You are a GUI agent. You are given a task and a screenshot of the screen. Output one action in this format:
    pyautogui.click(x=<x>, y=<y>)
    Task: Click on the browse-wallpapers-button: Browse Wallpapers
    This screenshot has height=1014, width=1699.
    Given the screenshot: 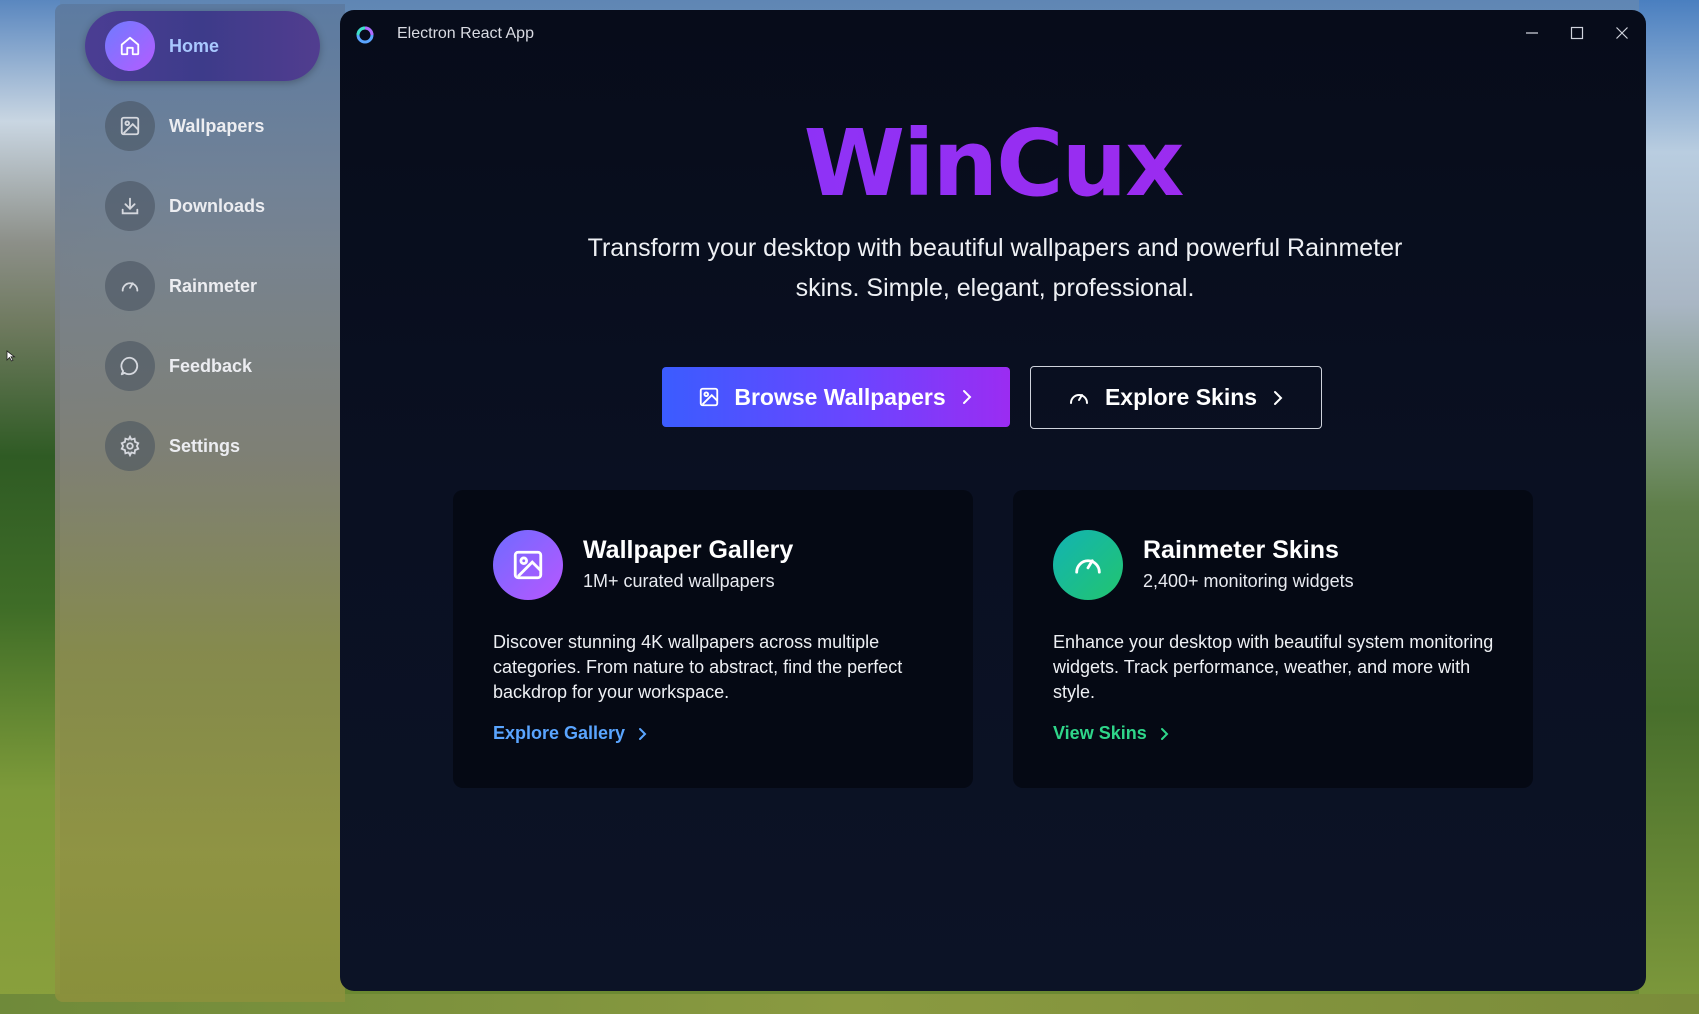 What is the action you would take?
    pyautogui.click(x=836, y=397)
    